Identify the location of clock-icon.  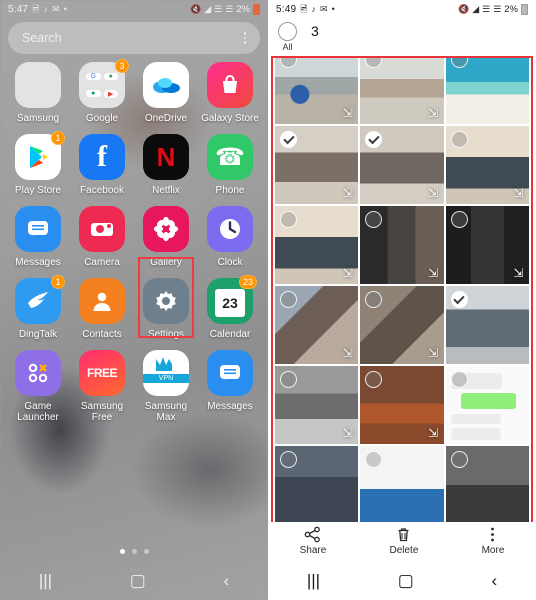
(230, 229).